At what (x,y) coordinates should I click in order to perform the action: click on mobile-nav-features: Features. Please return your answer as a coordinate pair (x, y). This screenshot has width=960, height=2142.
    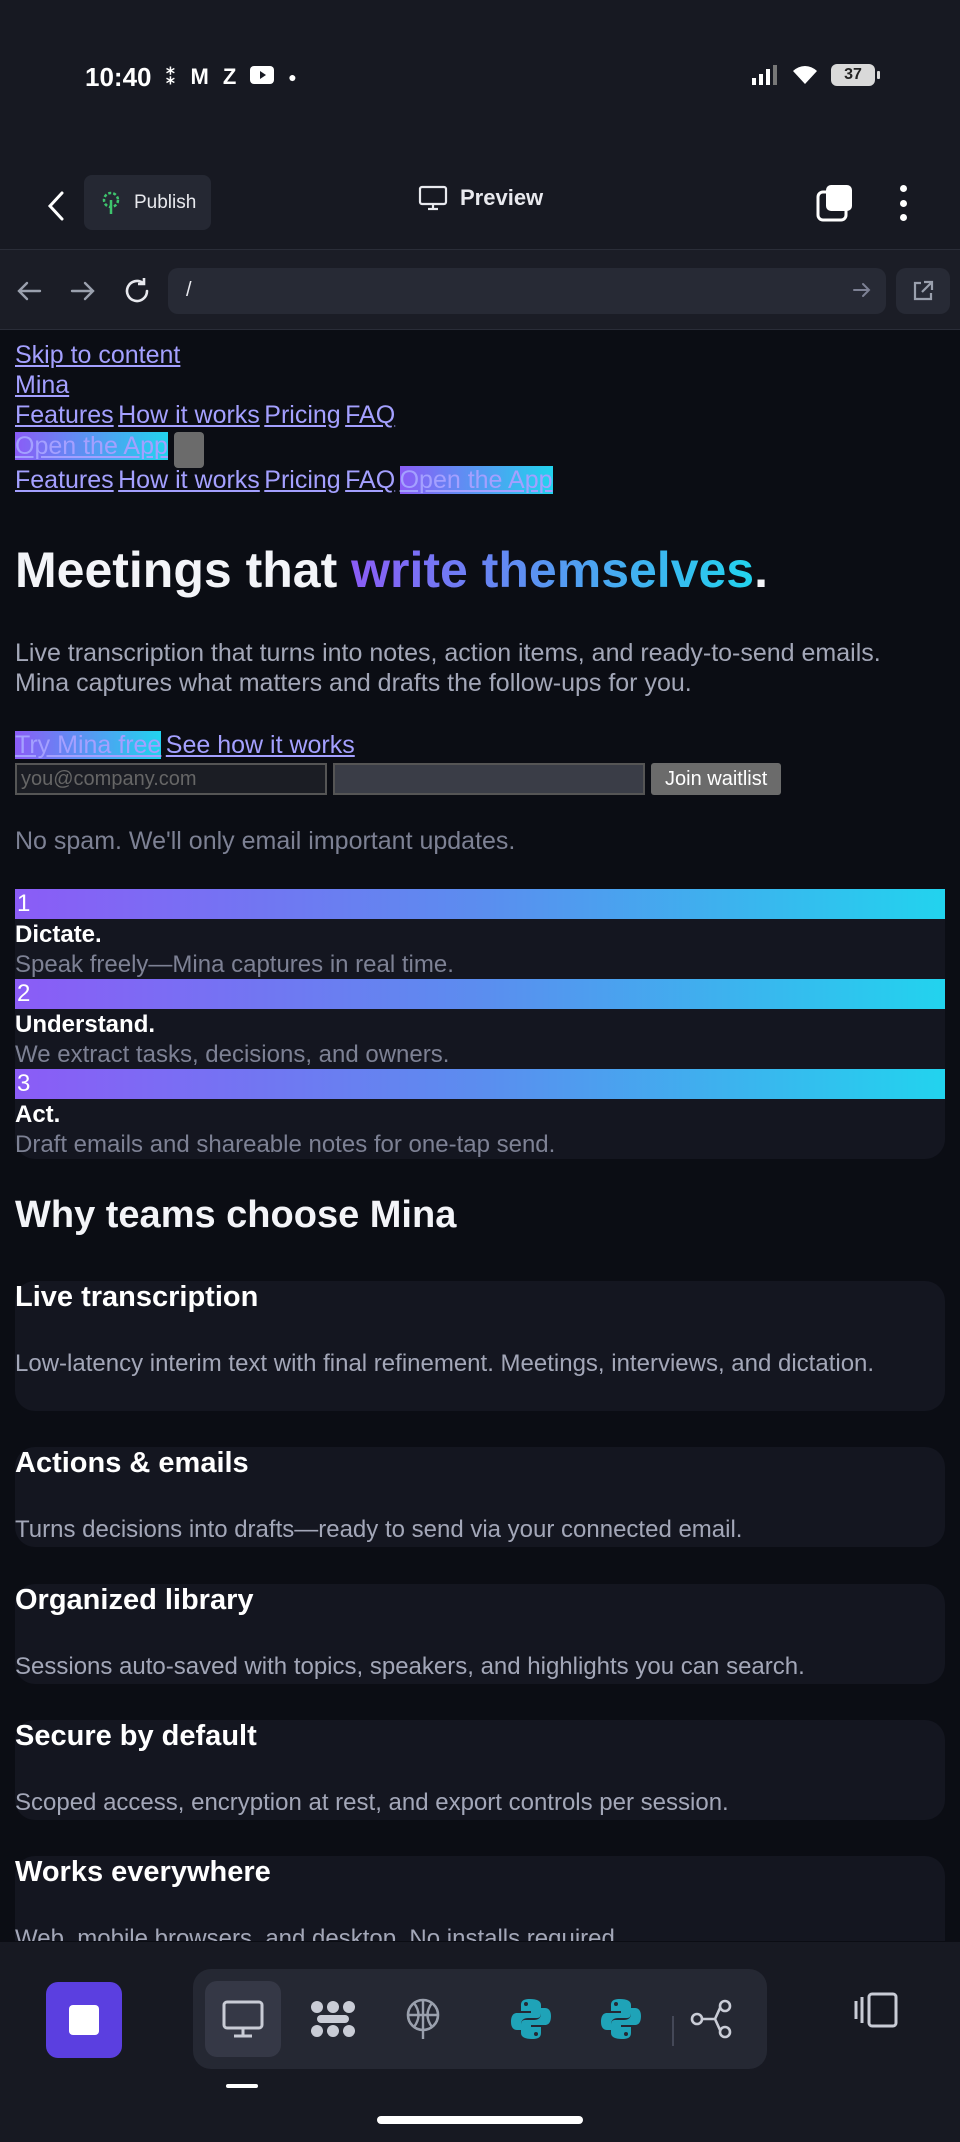
    Looking at the image, I should click on (64, 480).